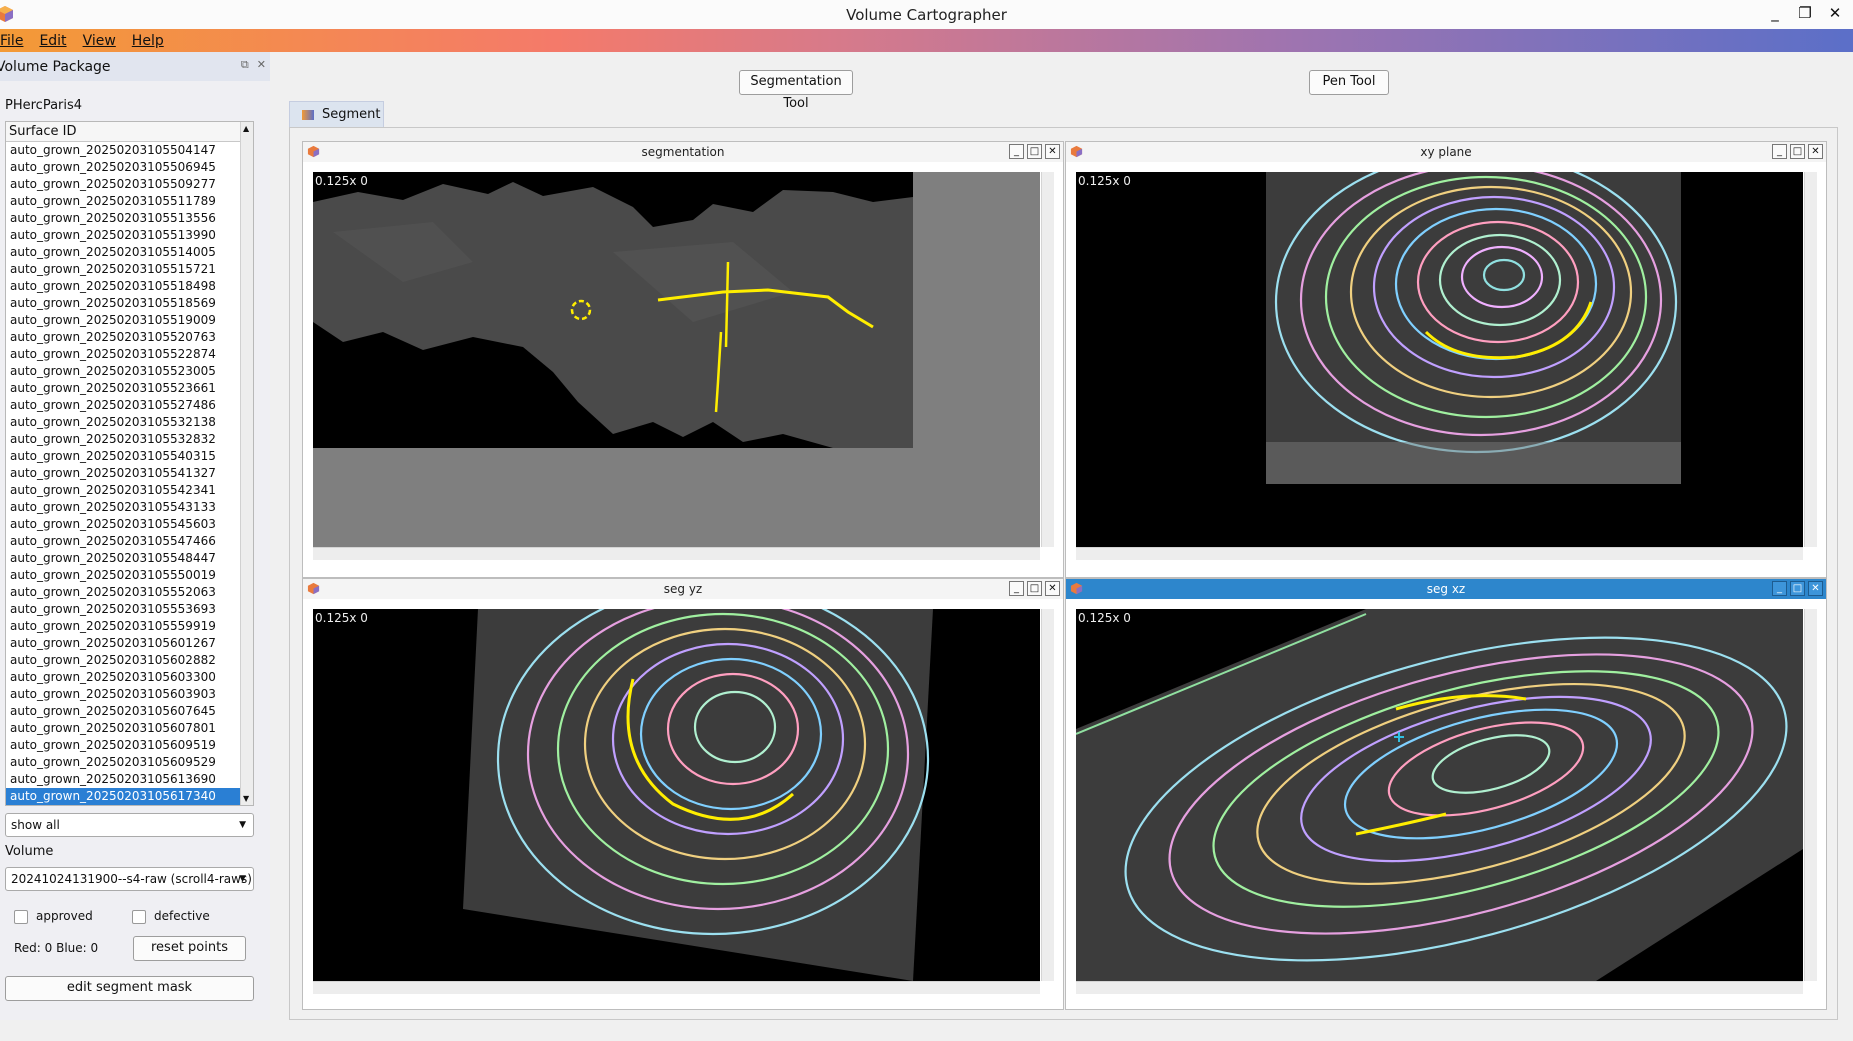 Image resolution: width=1853 pixels, height=1041 pixels. I want to click on surface-list-item: auto_grown_20250203105542341, so click(129, 490).